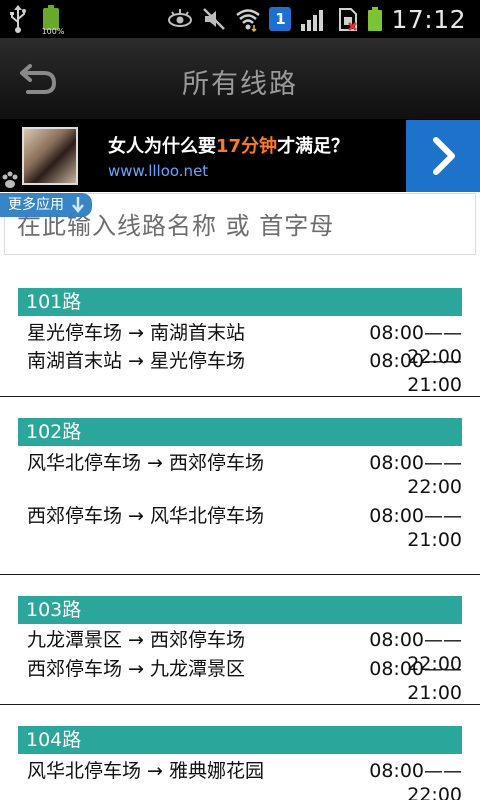 This screenshot has height=800, width=480. I want to click on status-time: 17:12, so click(428, 19).